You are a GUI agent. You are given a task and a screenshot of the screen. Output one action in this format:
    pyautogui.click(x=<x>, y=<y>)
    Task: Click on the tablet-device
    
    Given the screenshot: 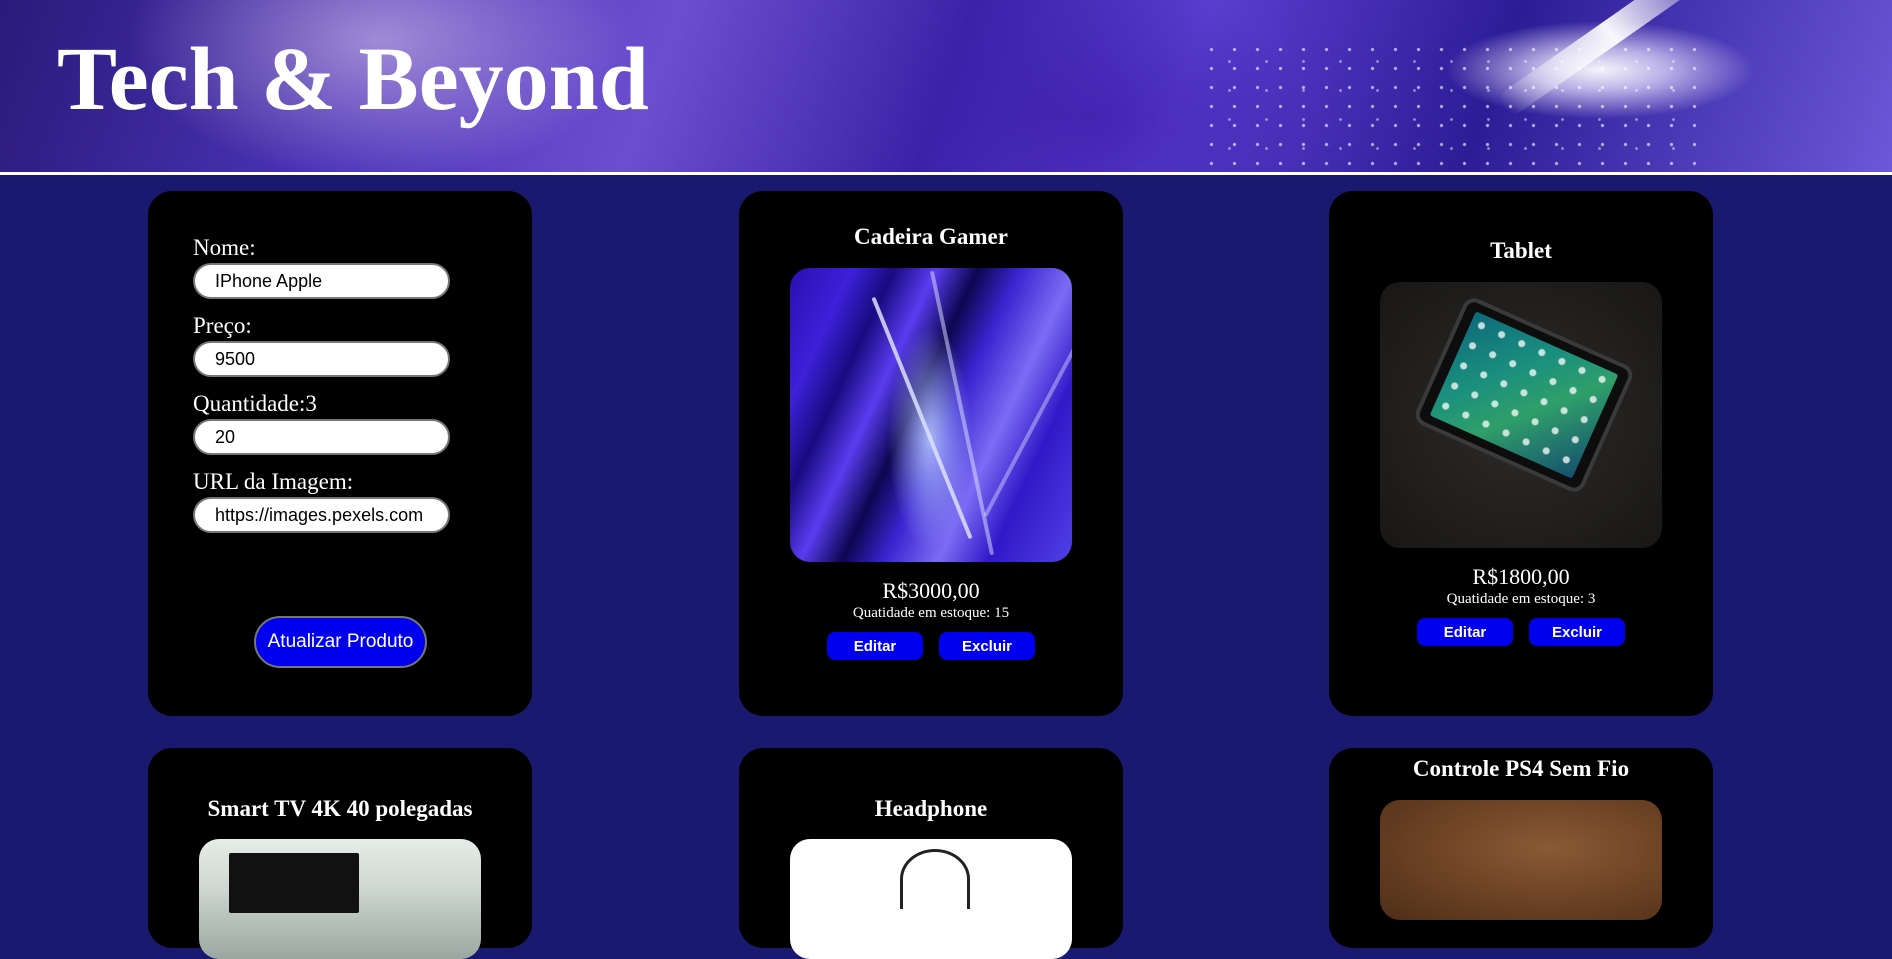 What is the action you would take?
    pyautogui.click(x=1524, y=395)
    